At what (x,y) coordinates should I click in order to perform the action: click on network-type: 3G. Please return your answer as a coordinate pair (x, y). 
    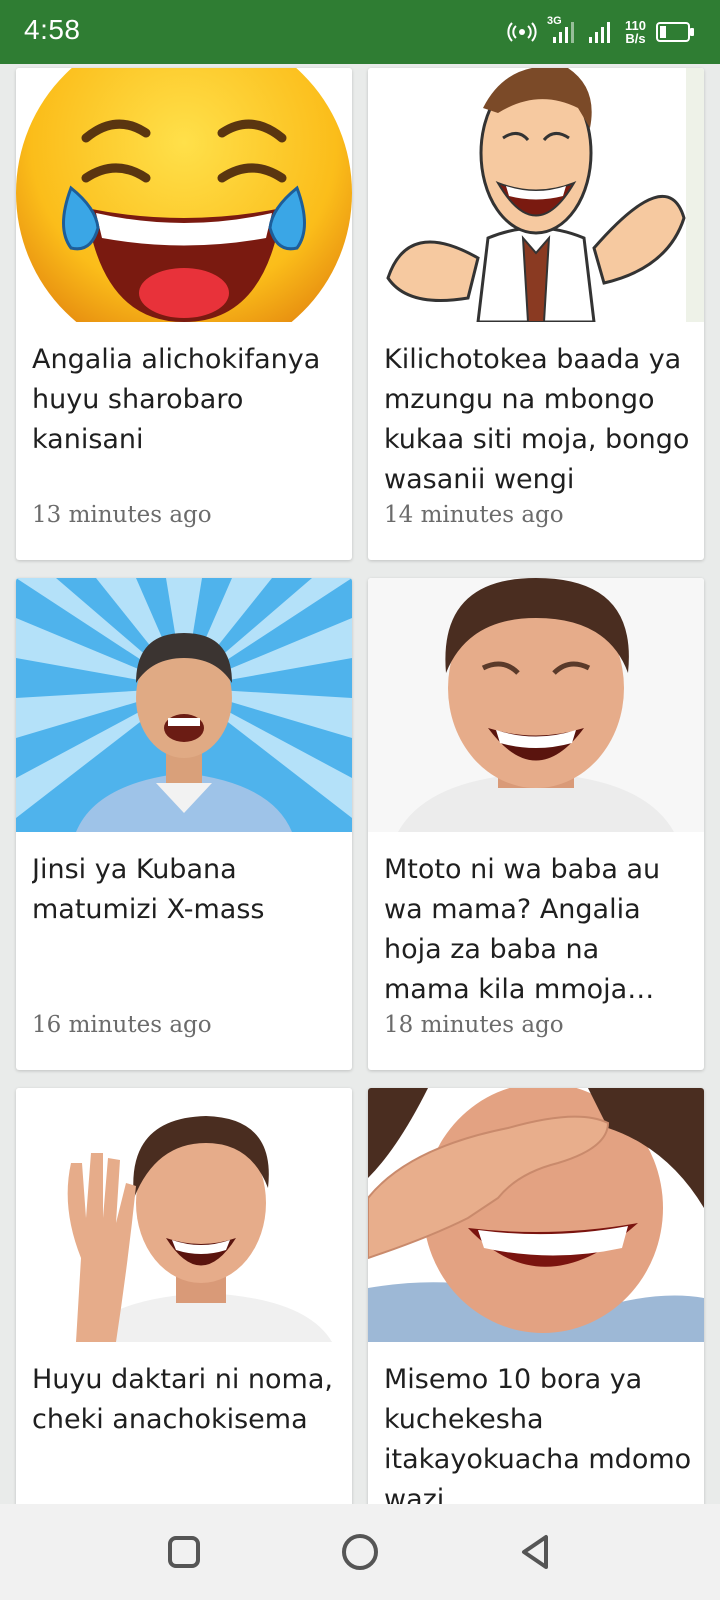
    Looking at the image, I should click on (554, 21).